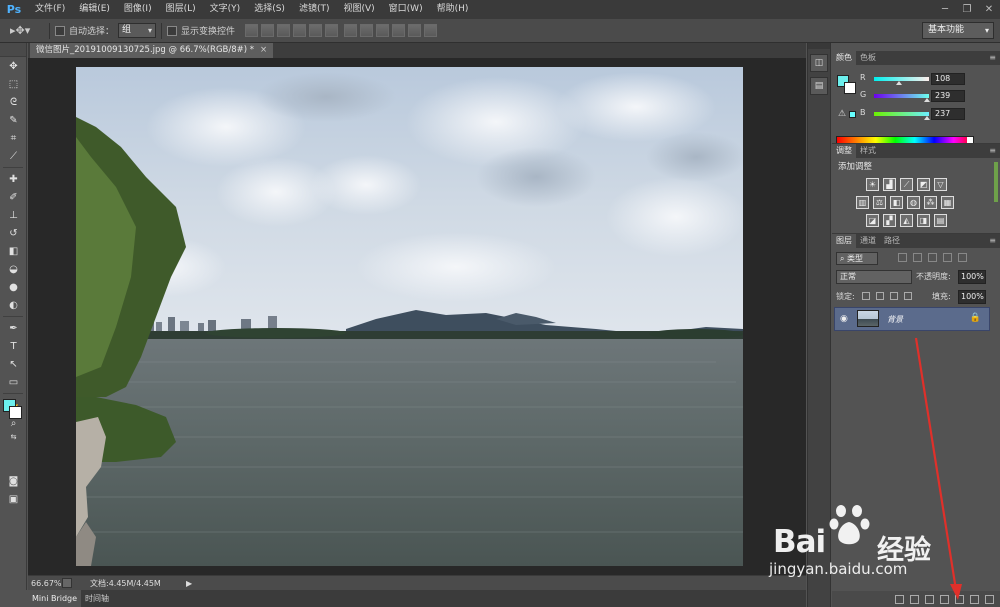  I want to click on blue-thumb, so click(927, 118).